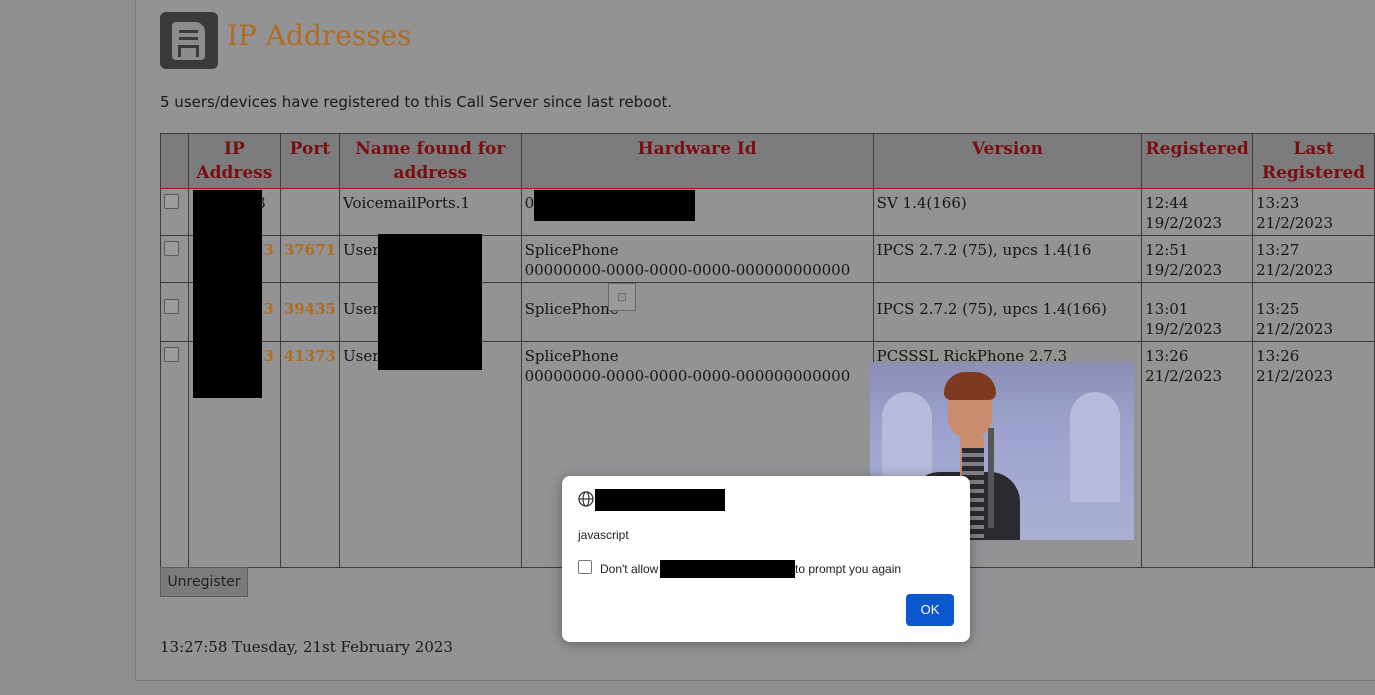 This screenshot has width=1375, height=695. Describe the element at coordinates (1197, 454) in the screenshot. I see `registered-cell: 13:26 21/2/2023` at that location.